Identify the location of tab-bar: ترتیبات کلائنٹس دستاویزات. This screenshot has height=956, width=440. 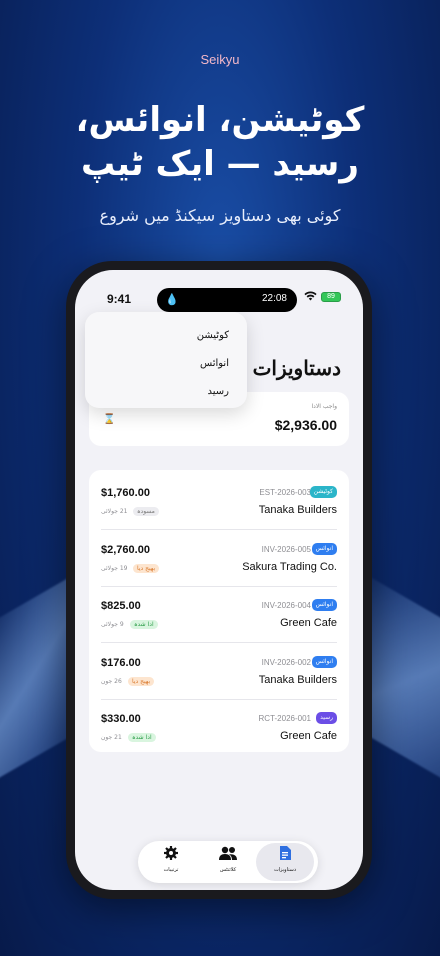
(228, 862).